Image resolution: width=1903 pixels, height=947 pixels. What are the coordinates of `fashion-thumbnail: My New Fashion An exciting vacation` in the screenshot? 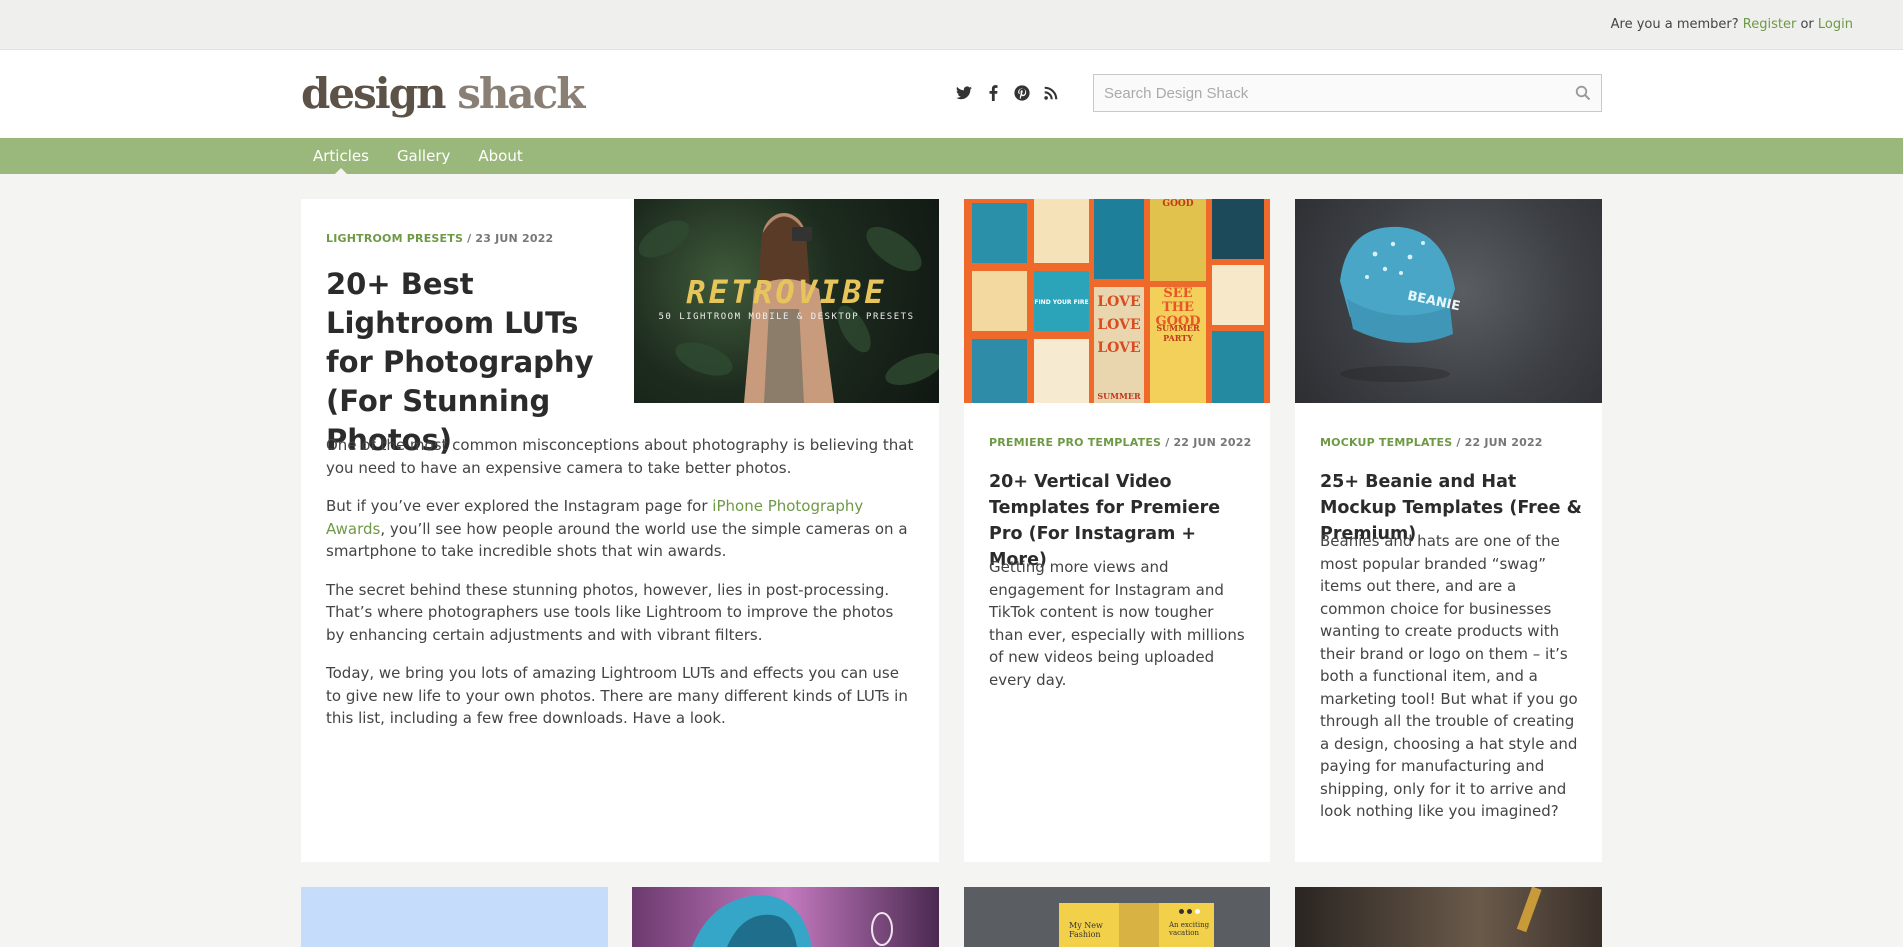 It's located at (1136, 925).